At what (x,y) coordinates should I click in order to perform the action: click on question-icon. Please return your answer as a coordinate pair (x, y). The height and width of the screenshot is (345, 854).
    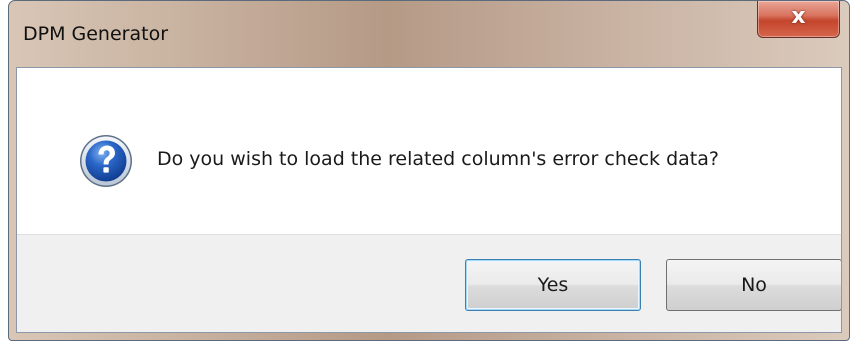
    Looking at the image, I should click on (106, 161).